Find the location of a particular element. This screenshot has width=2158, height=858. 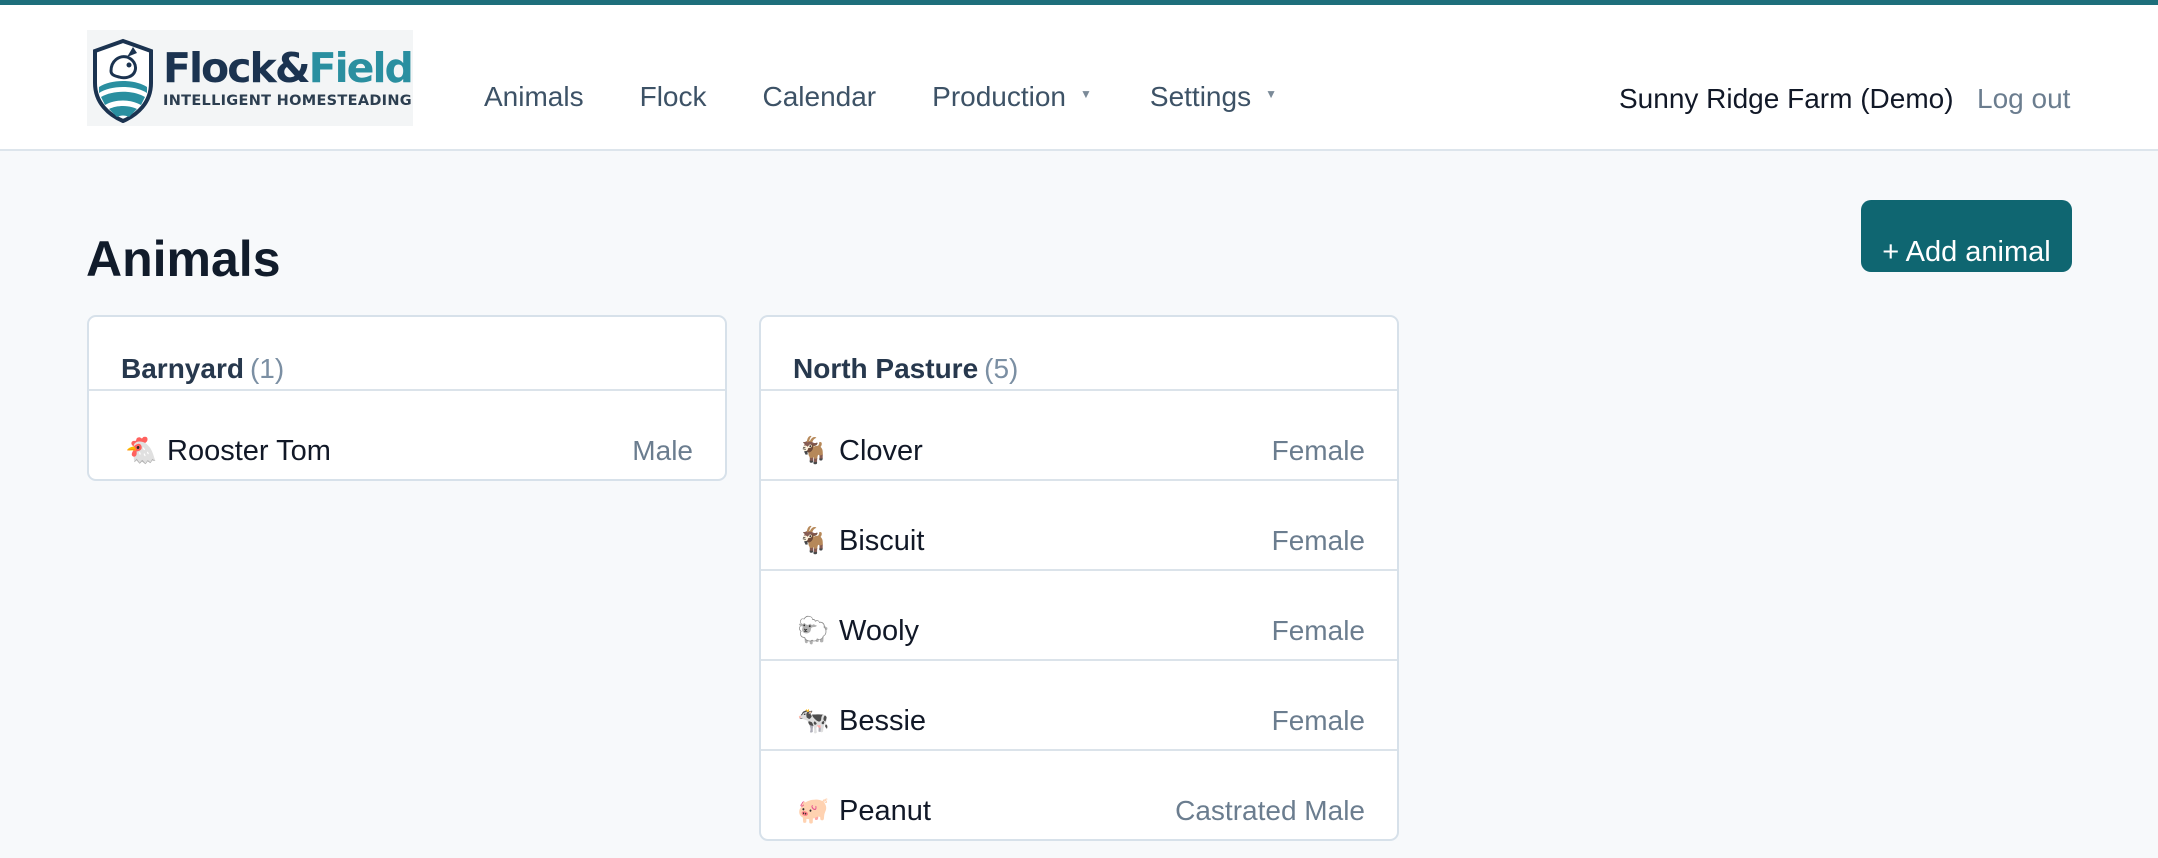

group-header: North Pasture (5) is located at coordinates (1079, 354).